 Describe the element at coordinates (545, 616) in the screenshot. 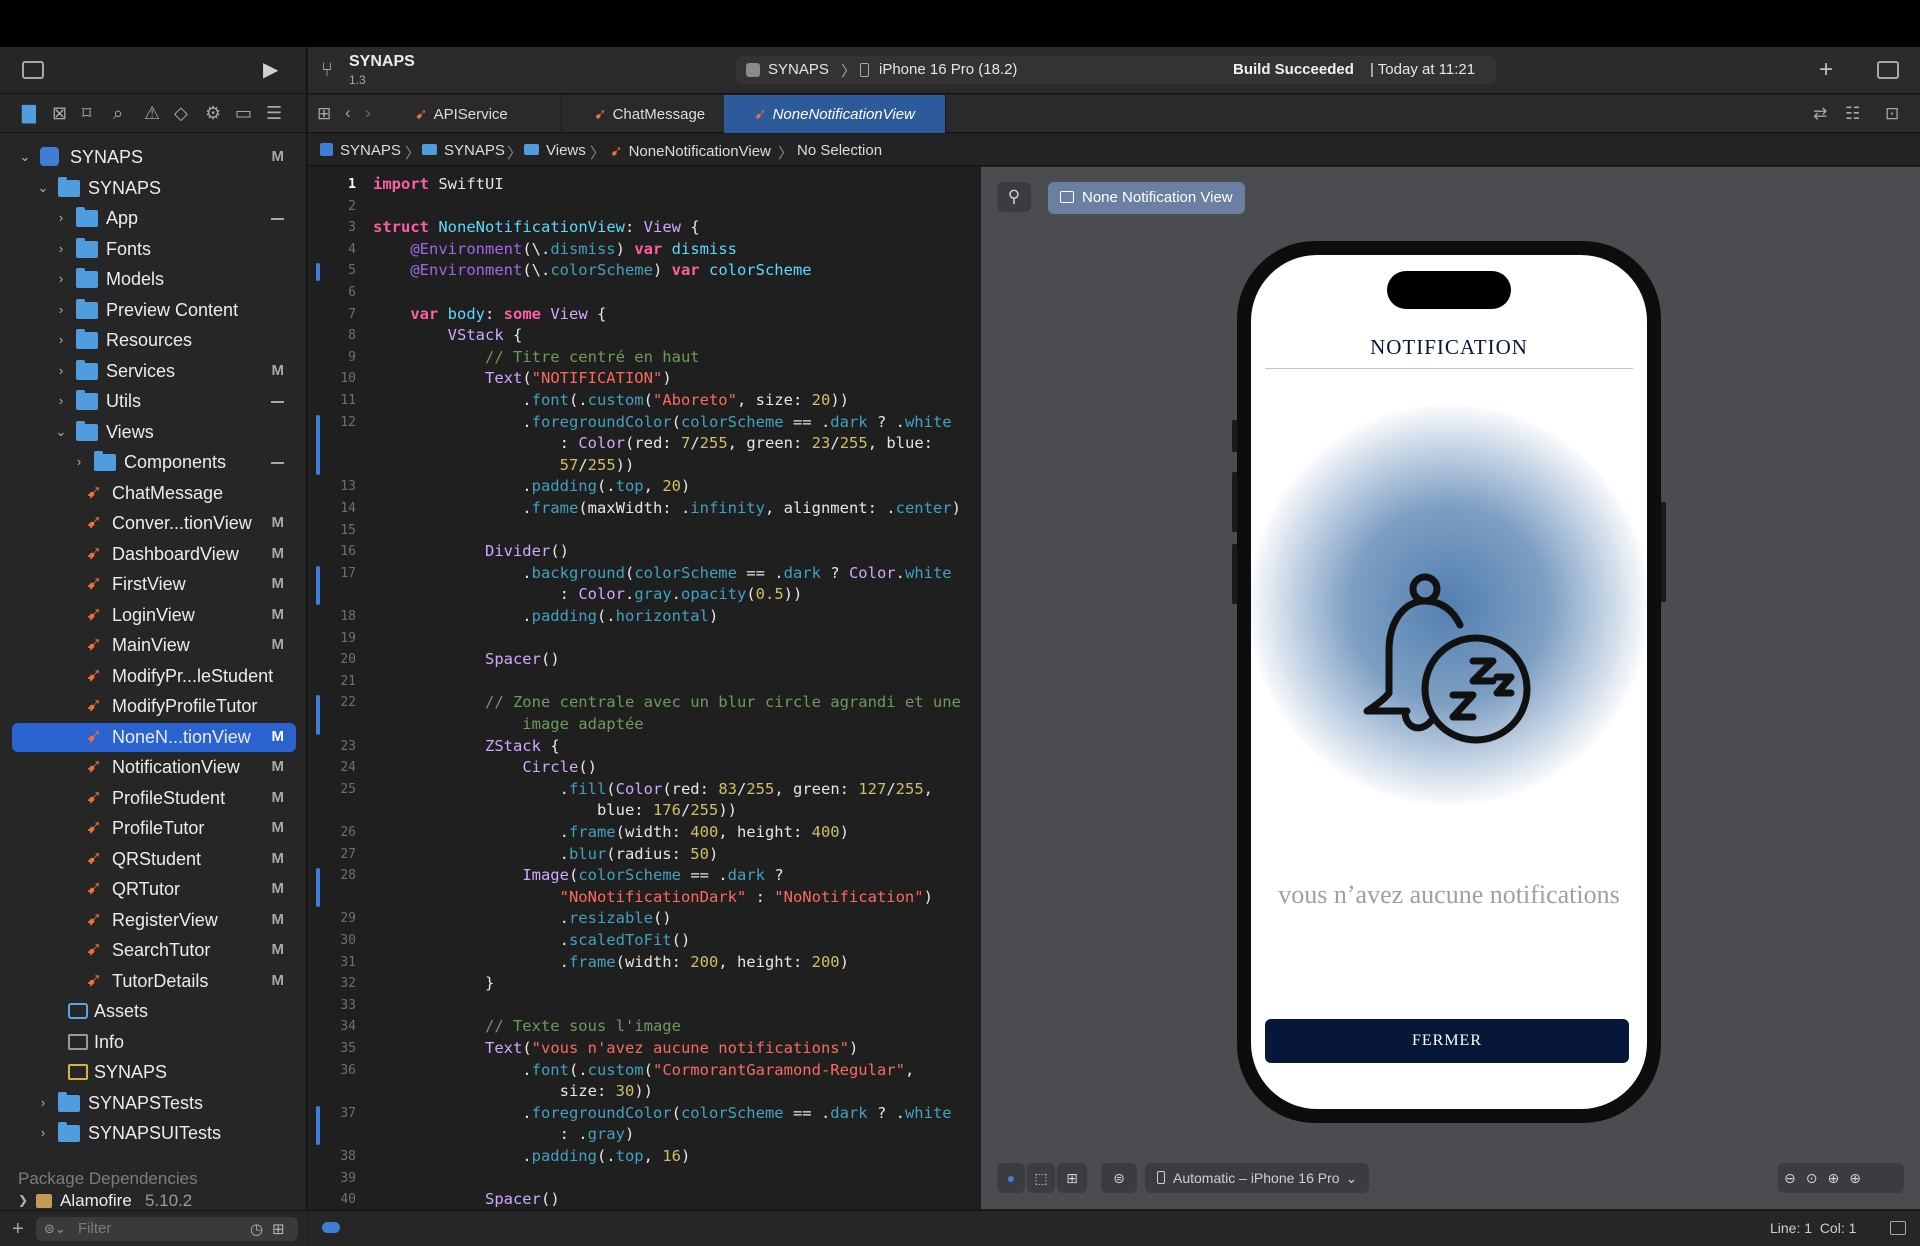

I see `code-line: .padding(.horizontal)` at that location.